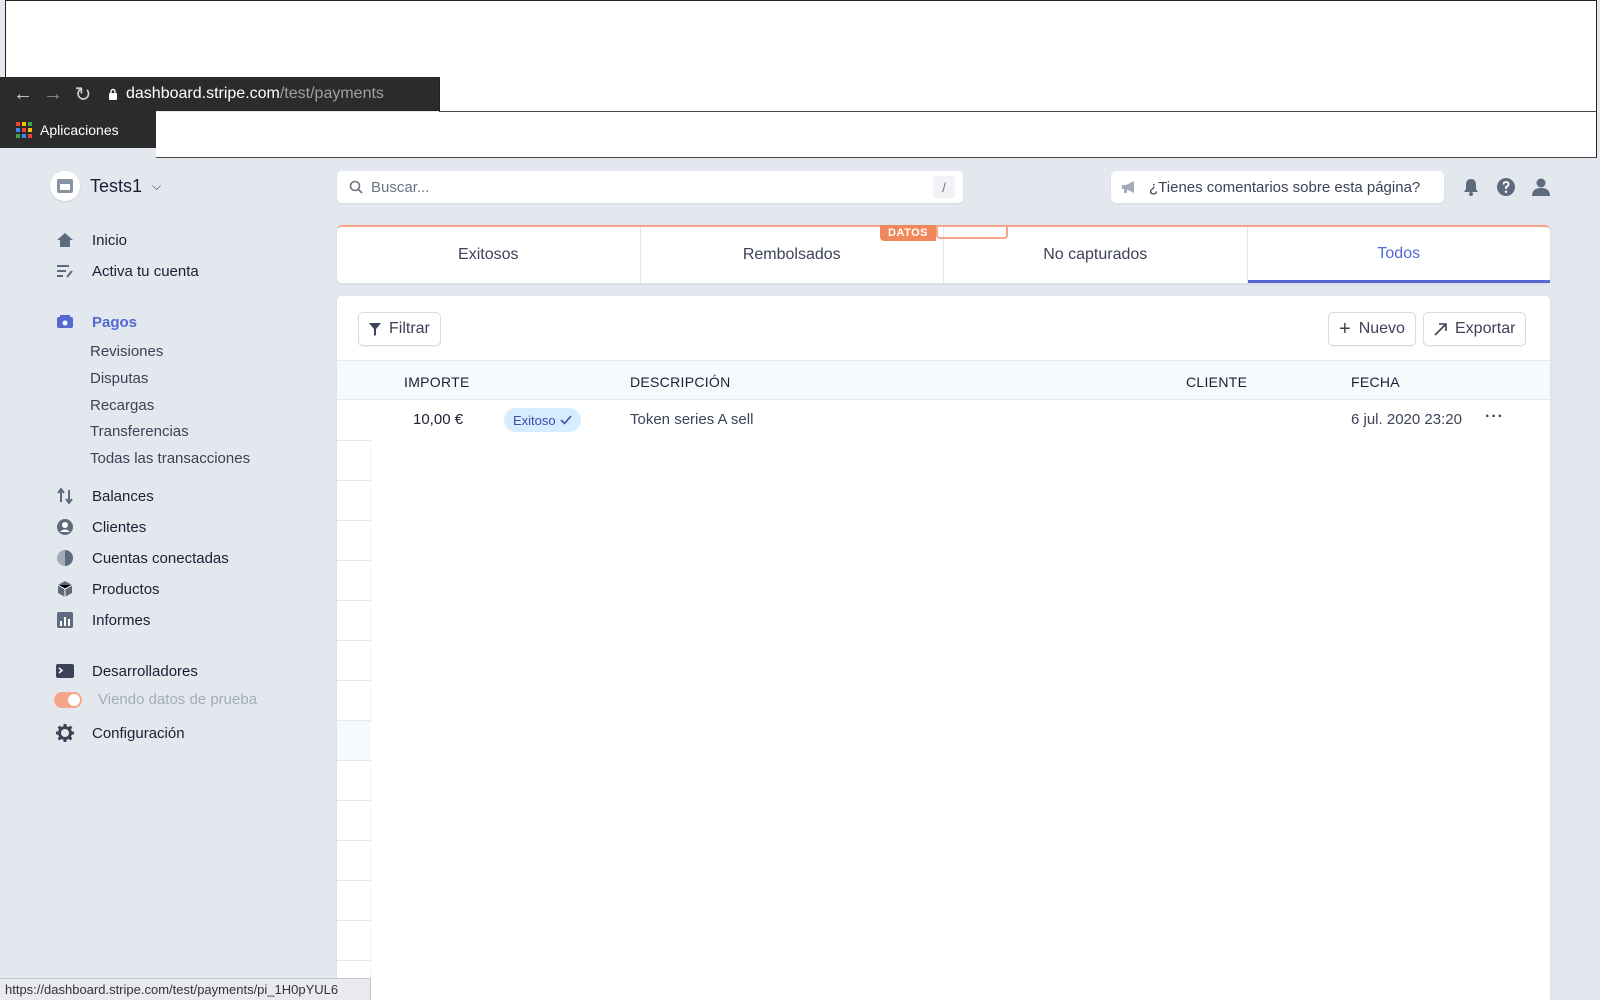  What do you see at coordinates (145, 271) in the screenshot?
I see `sidebar-item-label: Activa tu cuenta` at bounding box center [145, 271].